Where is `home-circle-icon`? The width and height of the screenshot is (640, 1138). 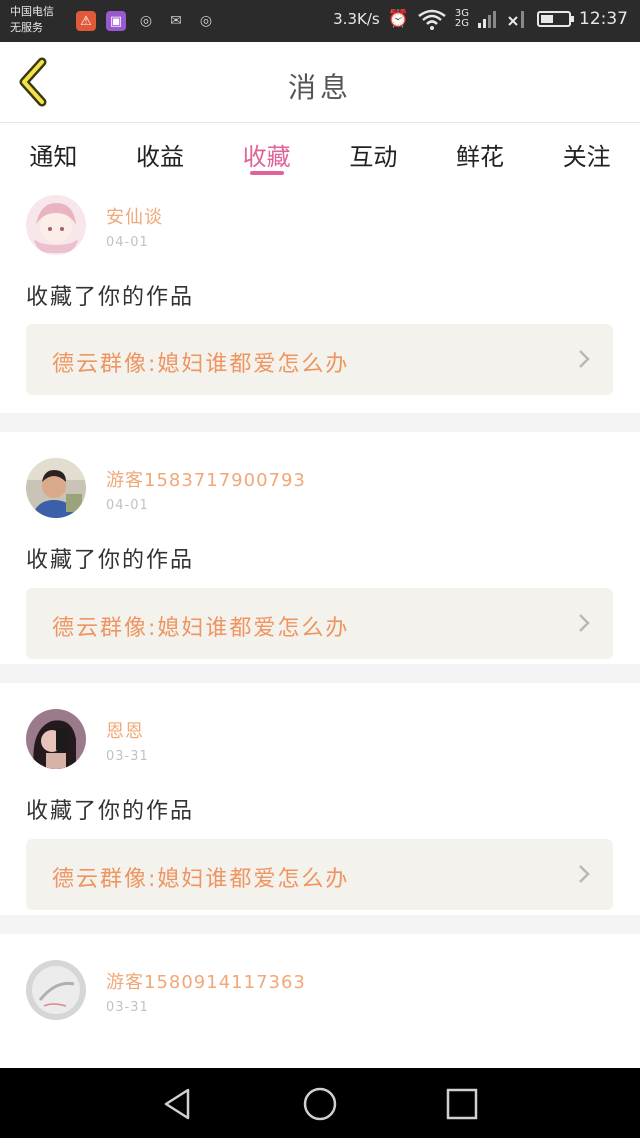 home-circle-icon is located at coordinates (320, 1104).